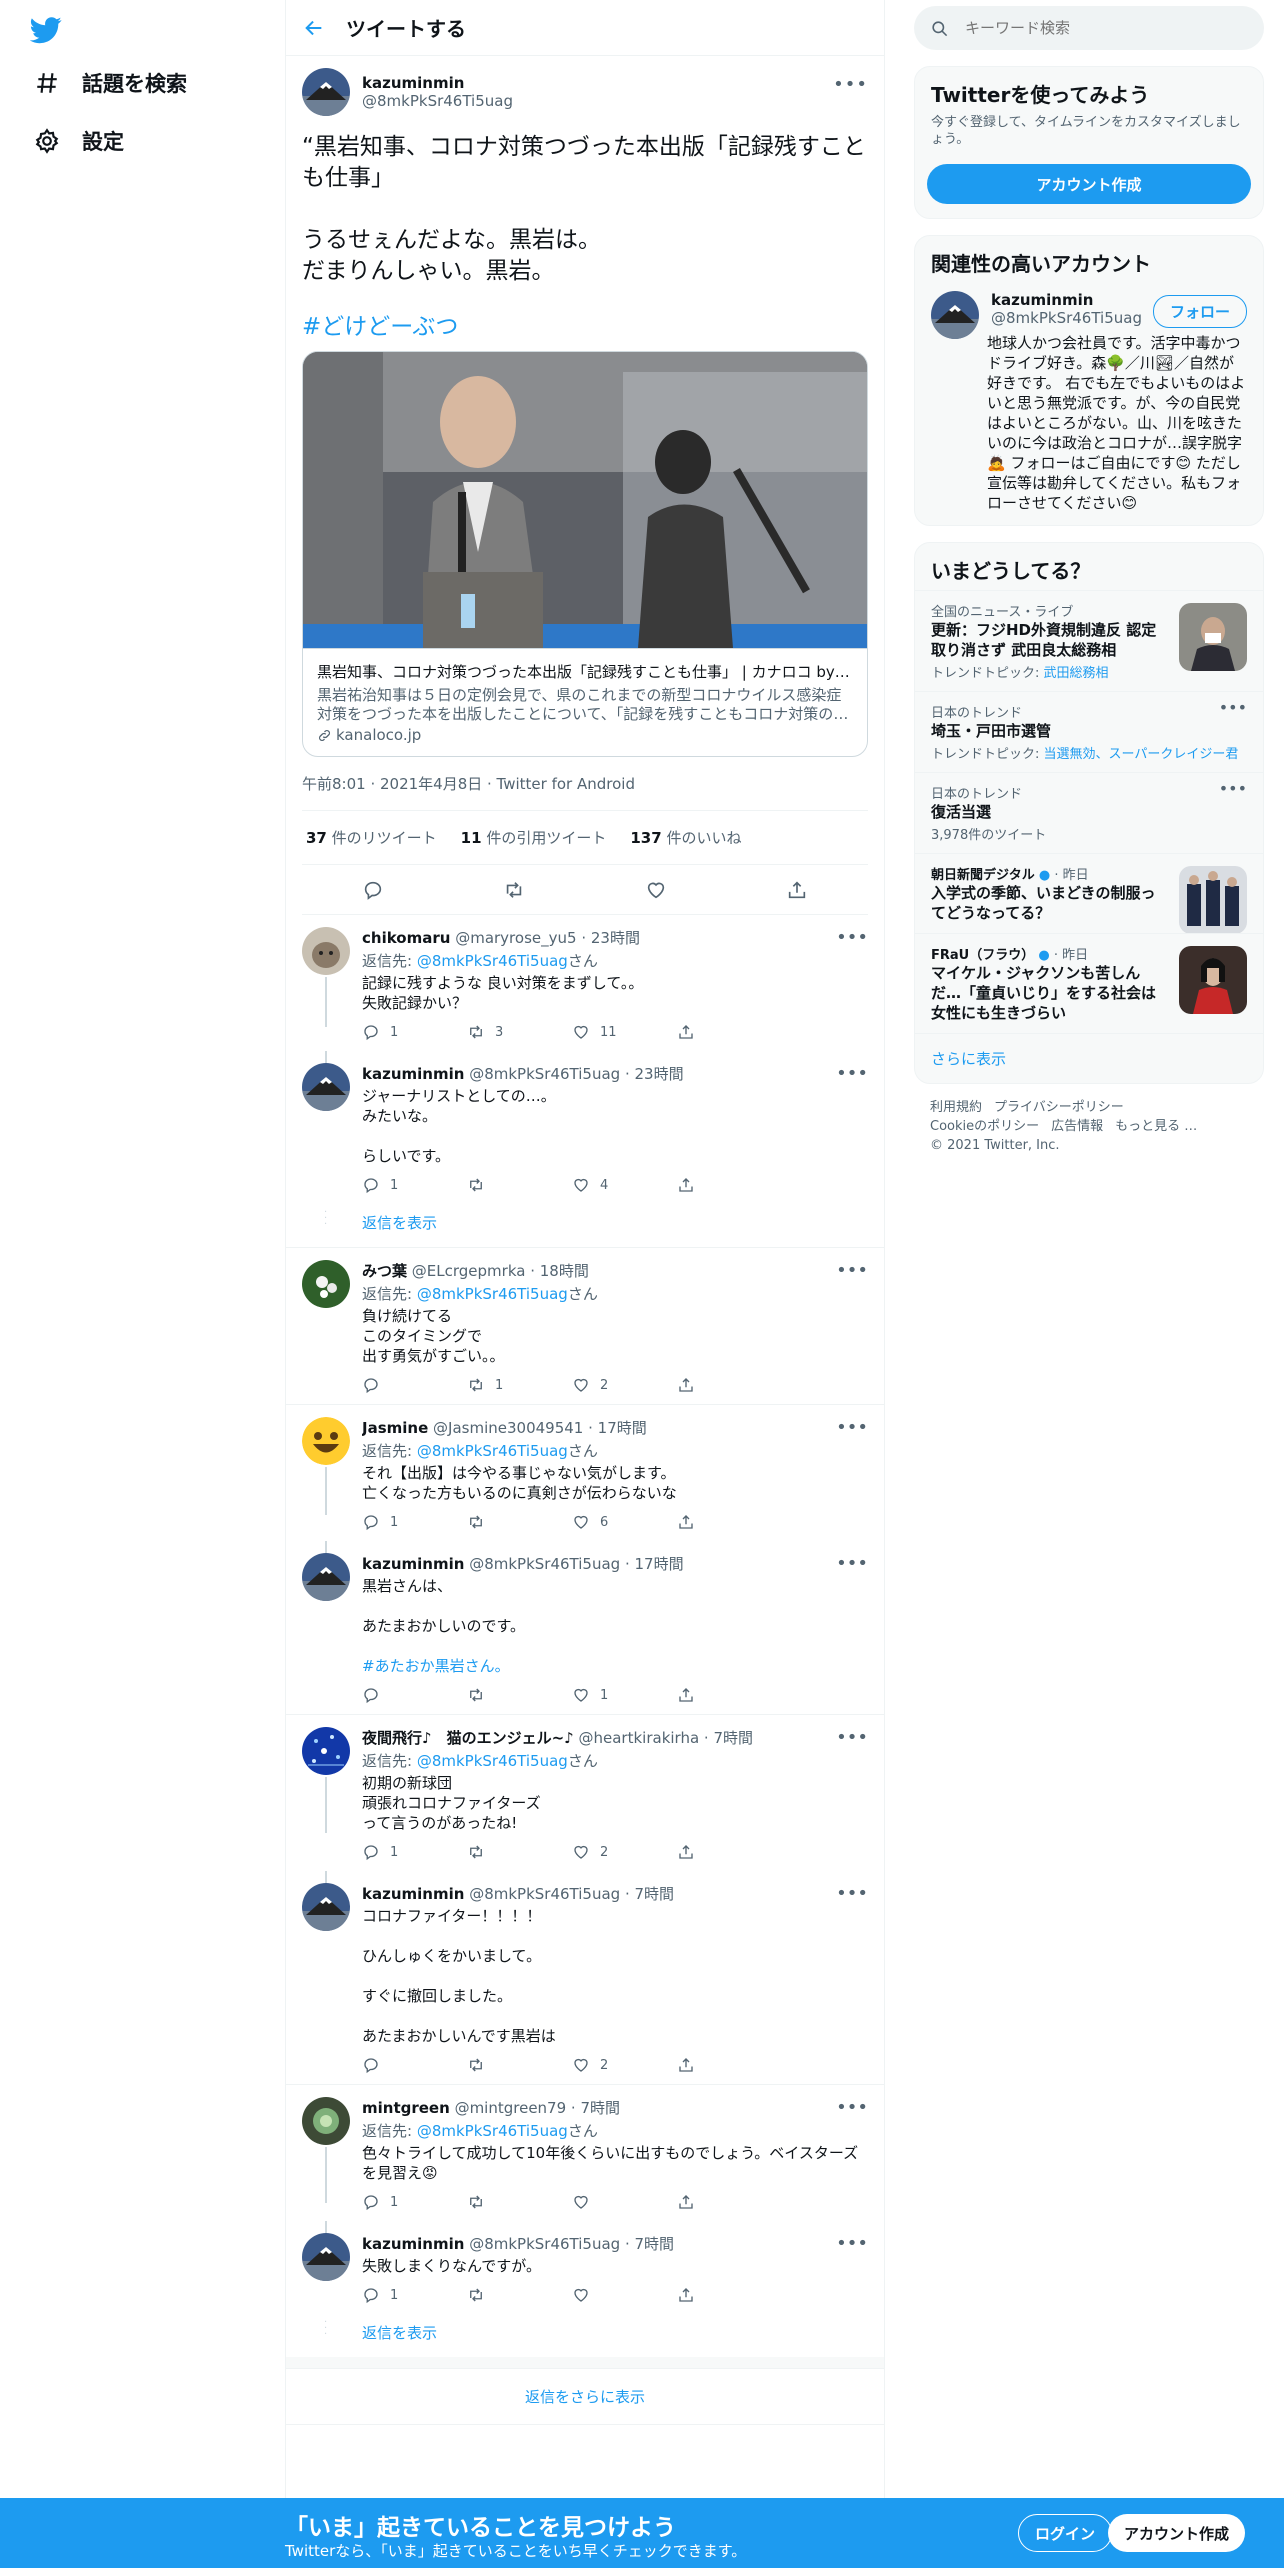  Describe the element at coordinates (437, 92) in the screenshot. I see `main-tweet-author: kazuminmin @8mkPkSr46Ti5uag` at that location.